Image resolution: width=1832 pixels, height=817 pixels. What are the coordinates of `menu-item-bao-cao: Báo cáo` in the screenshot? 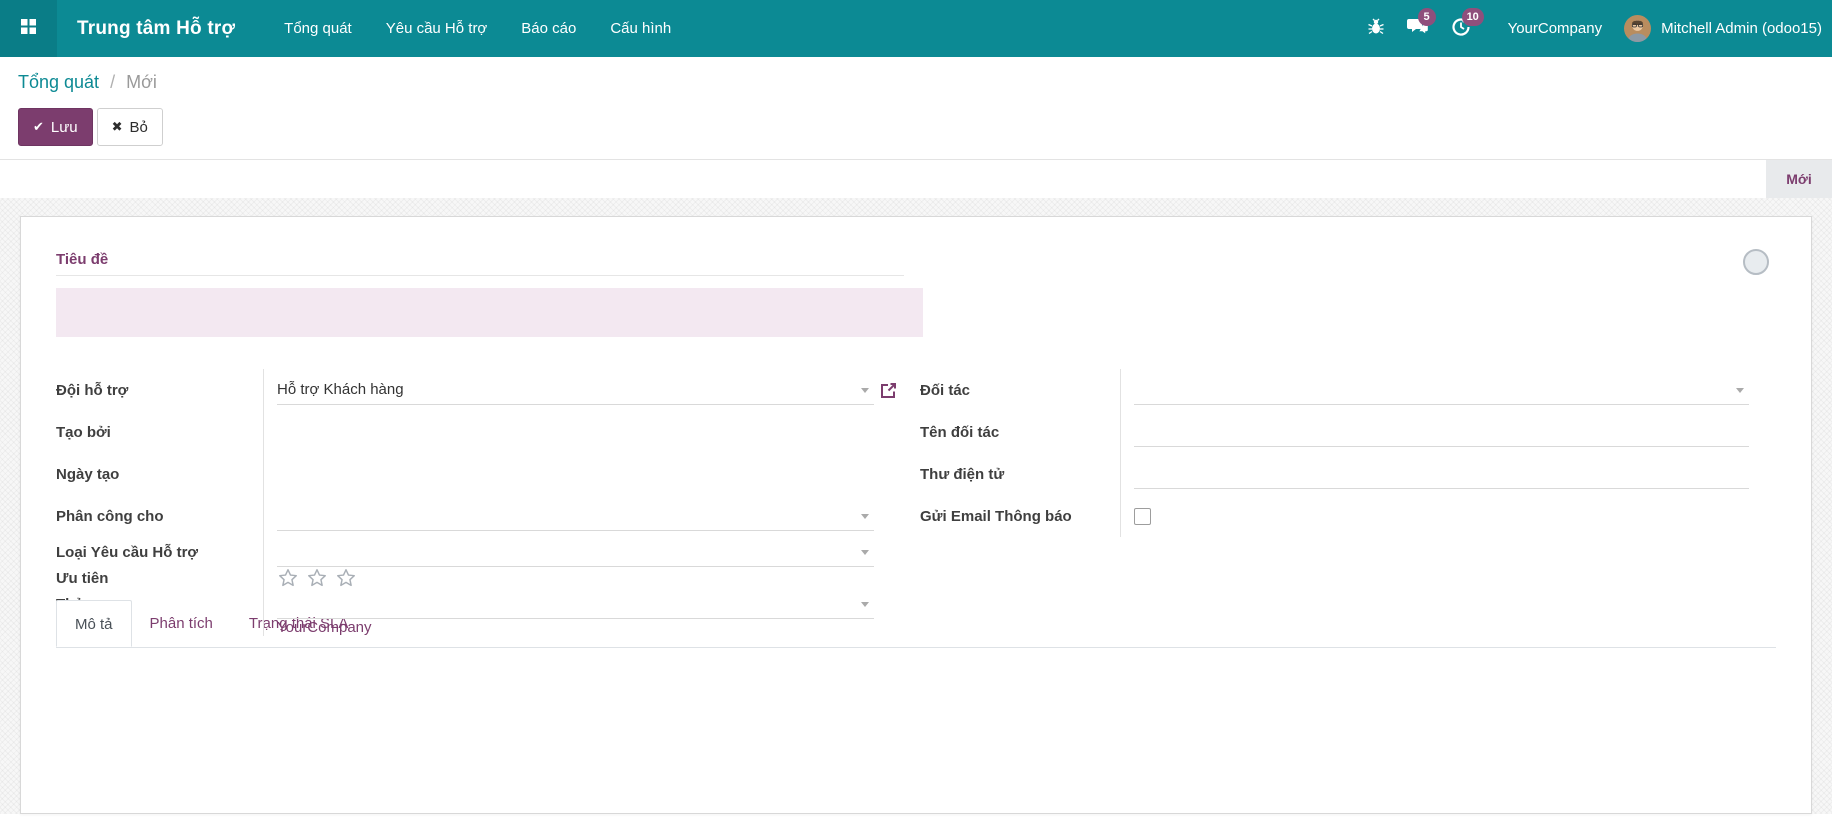 It's located at (548, 28).